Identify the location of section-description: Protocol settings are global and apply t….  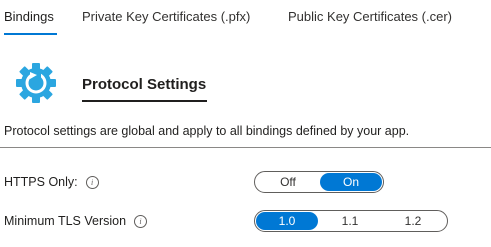
(207, 131).